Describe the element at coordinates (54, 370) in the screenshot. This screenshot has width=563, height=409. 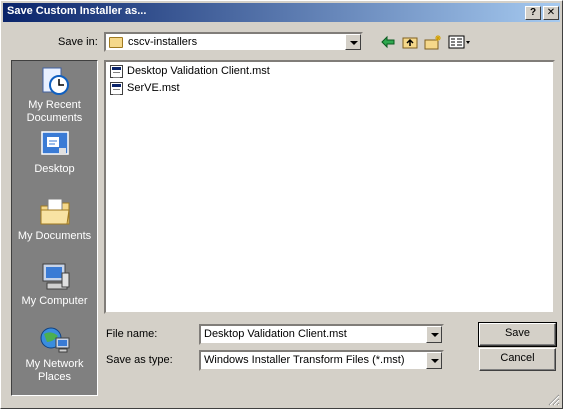
I see `place-label: My Network Places` at that location.